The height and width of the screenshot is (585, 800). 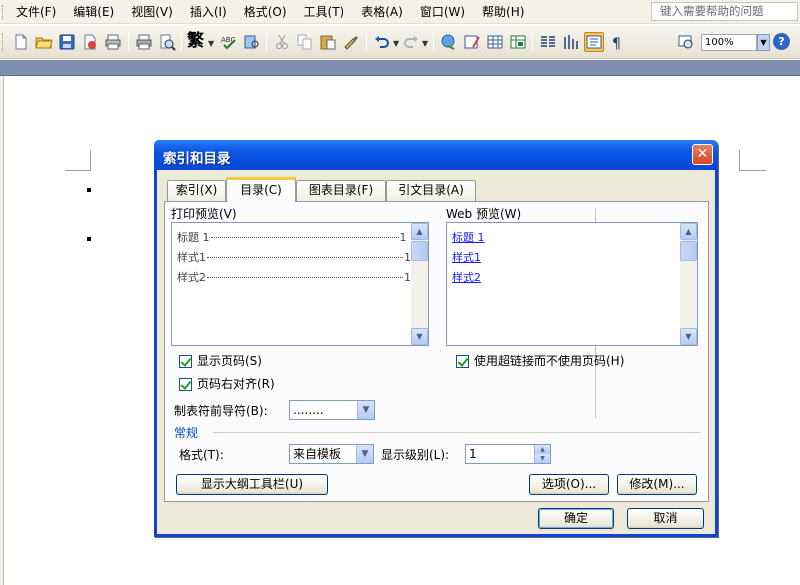 What do you see at coordinates (763, 42) in the screenshot?
I see `zoom-dropdown-chevron-down-icon: ▼` at bounding box center [763, 42].